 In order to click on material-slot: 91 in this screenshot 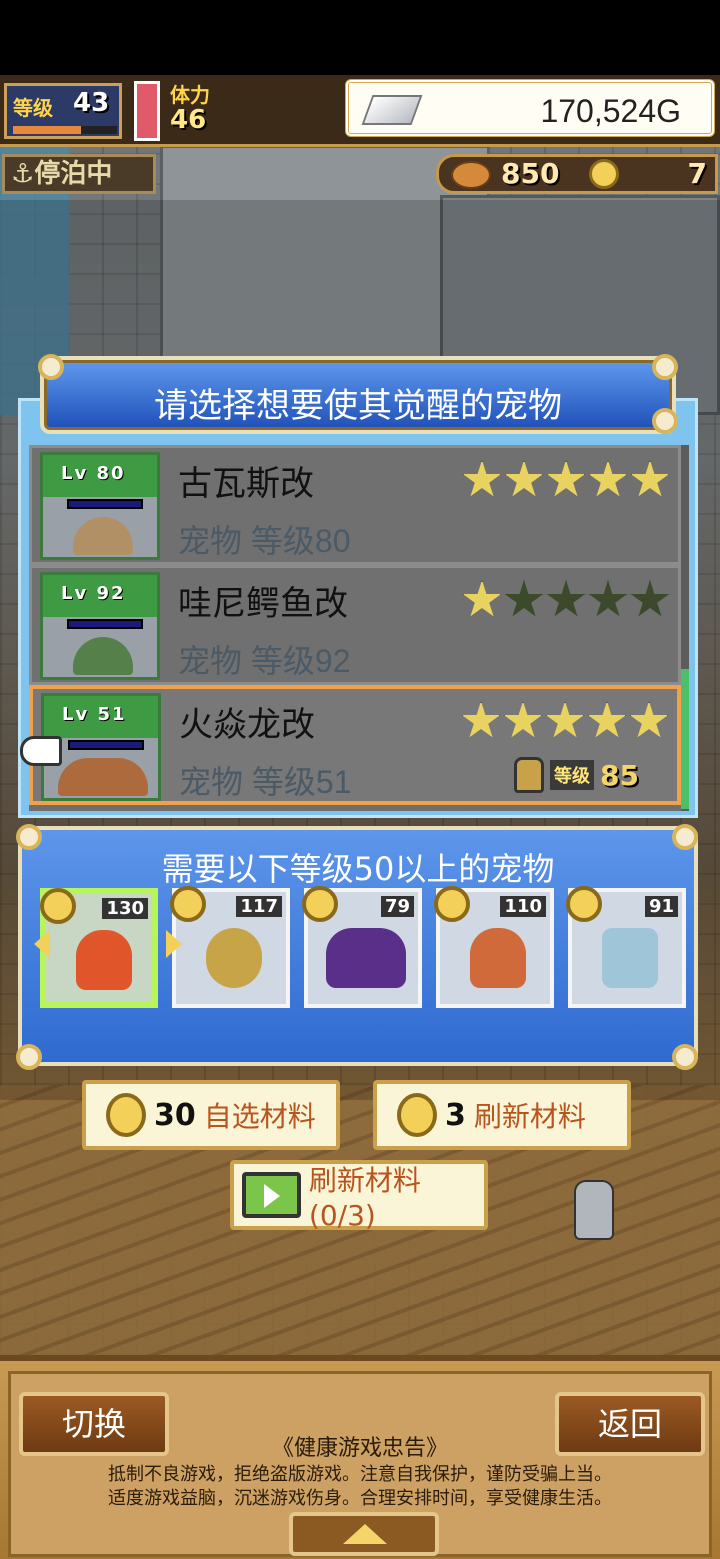, I will do `click(626, 947)`.